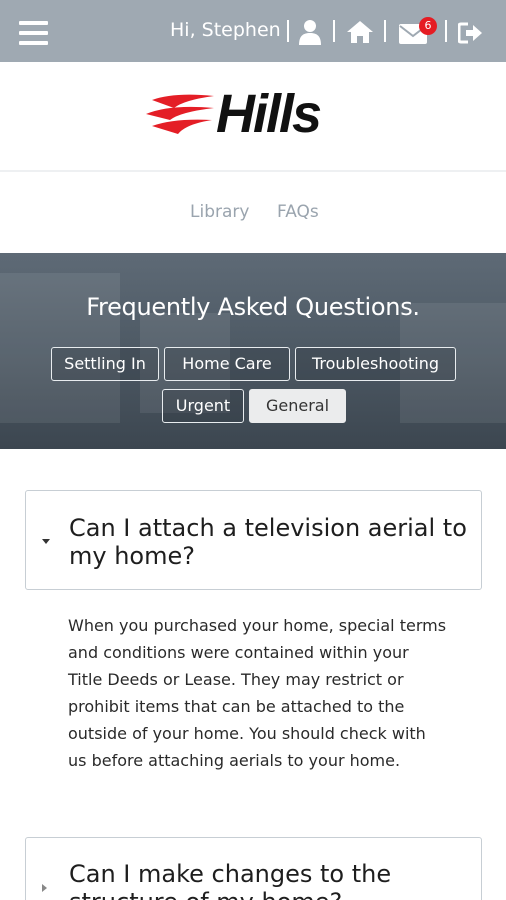  I want to click on tag-general: General, so click(297, 406).